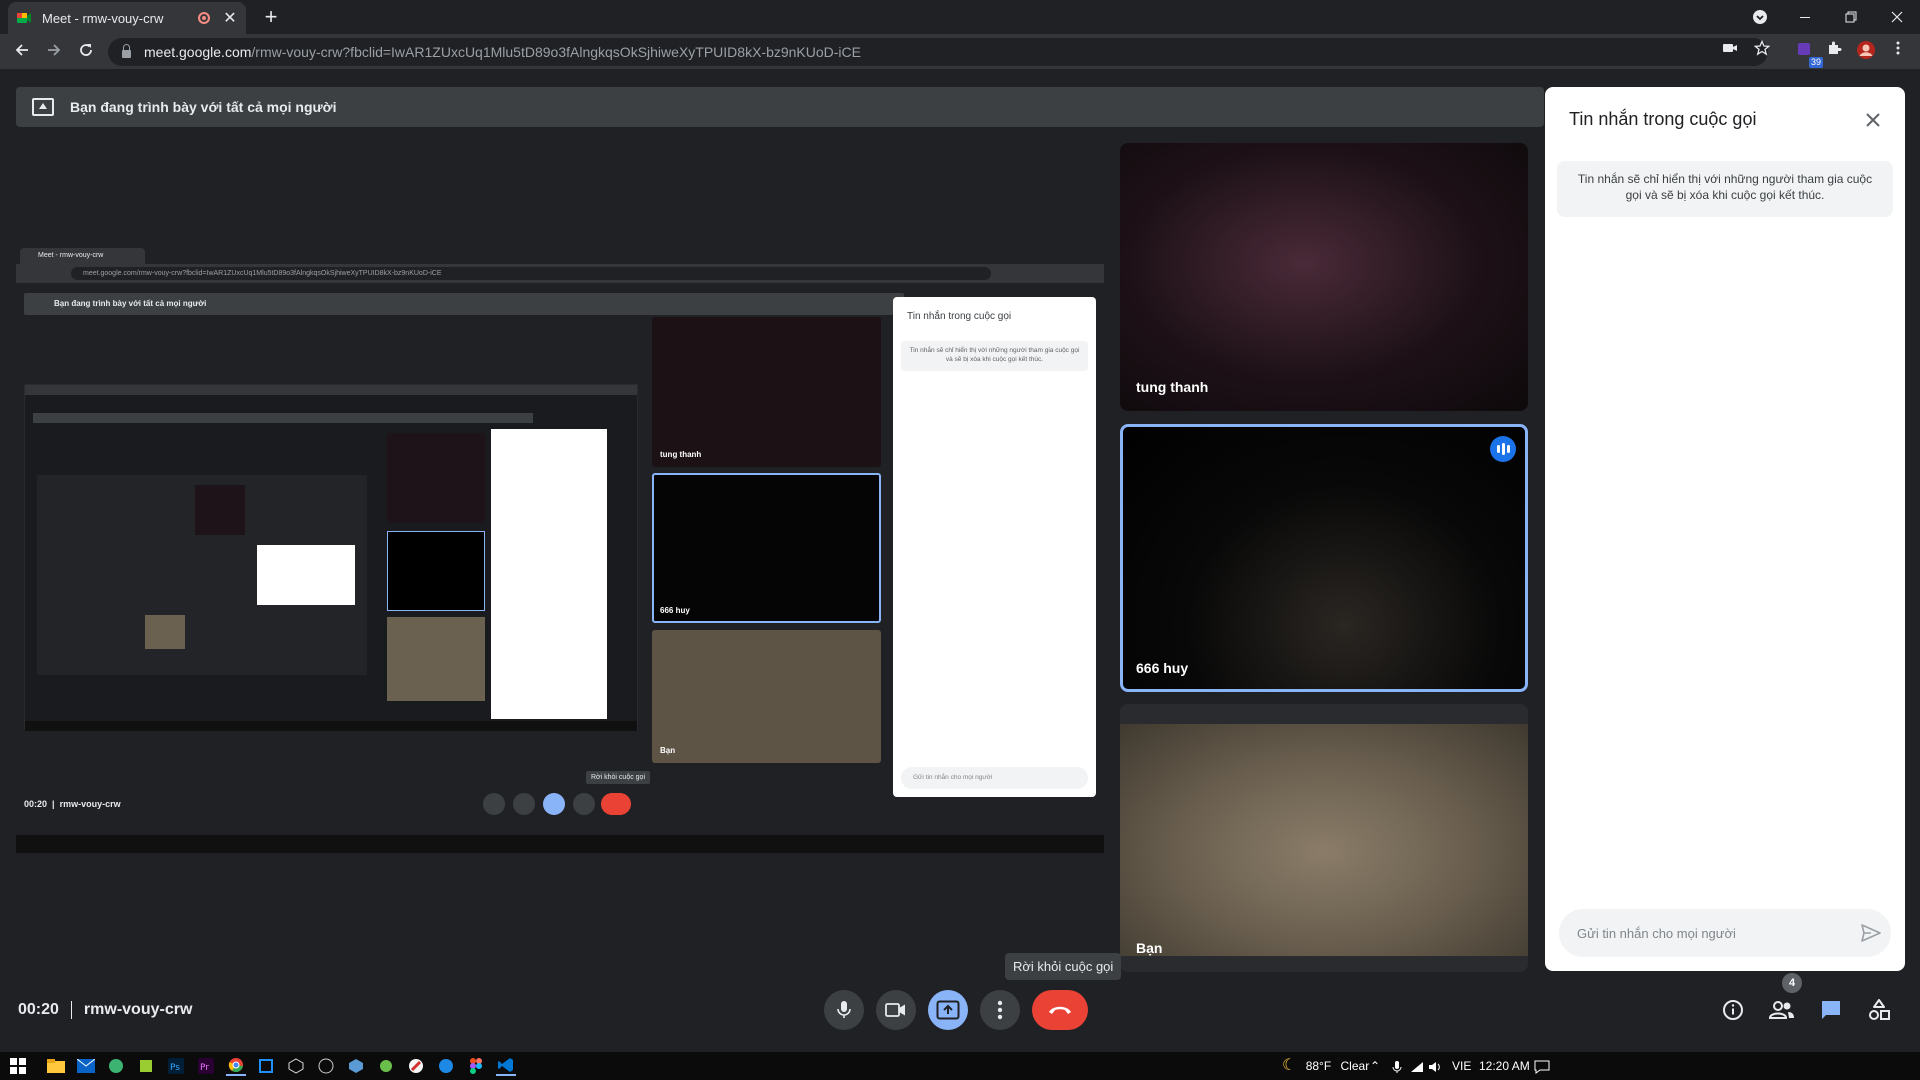 The width and height of the screenshot is (1920, 1080). What do you see at coordinates (266, 1066) in the screenshot?
I see `app-icon-orange` at bounding box center [266, 1066].